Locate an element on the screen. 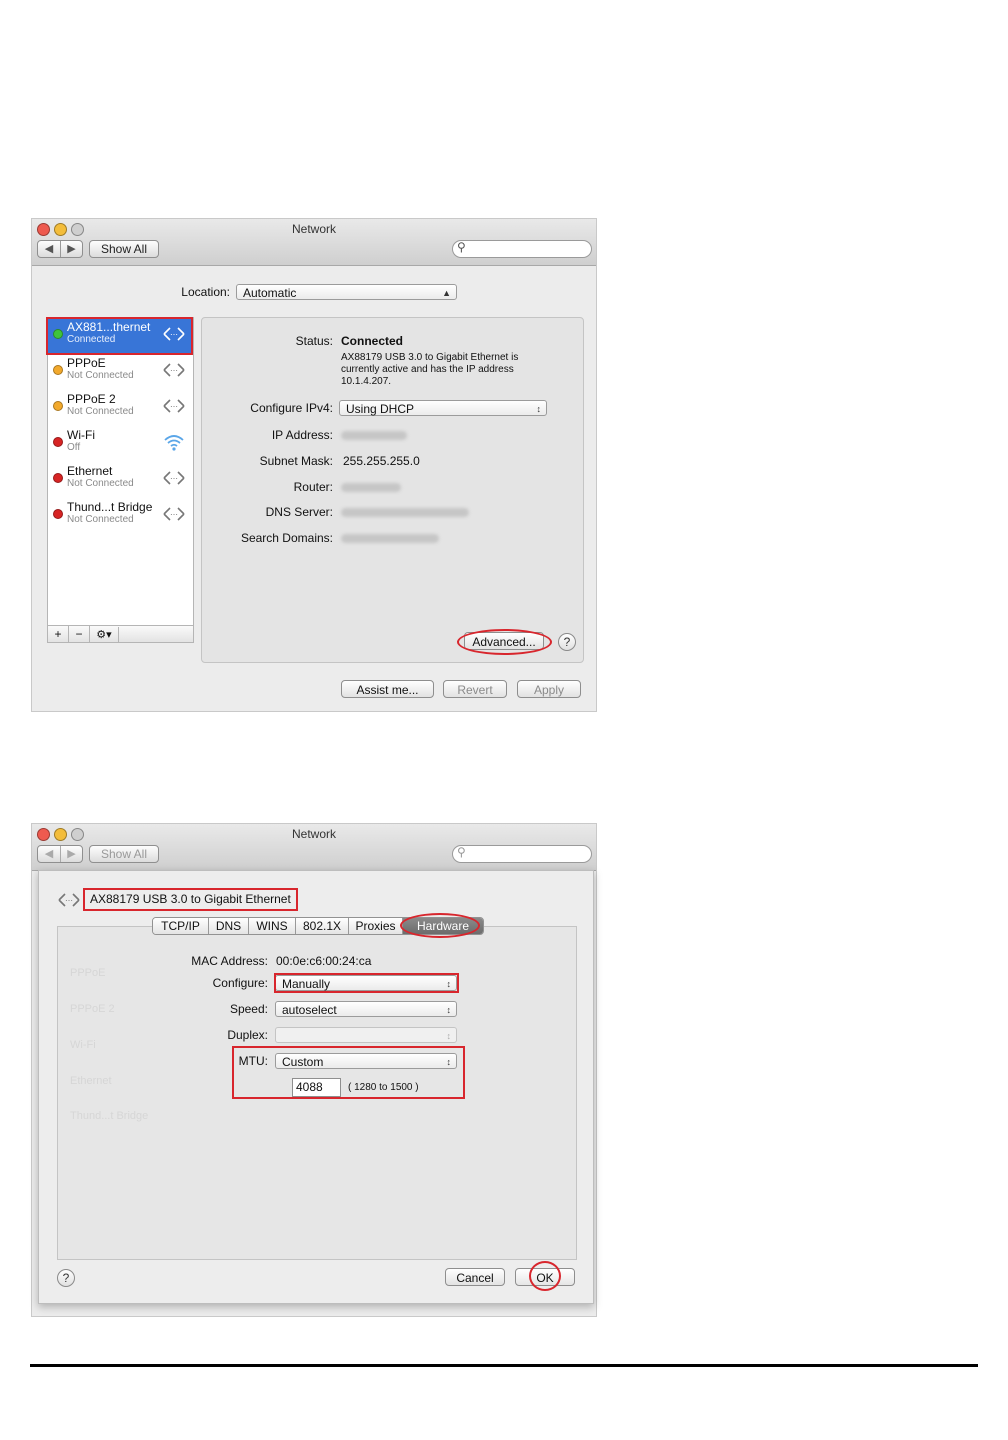 This screenshot has height=1440, width=1008. service-name: PPPoE is located at coordinates (86, 363).